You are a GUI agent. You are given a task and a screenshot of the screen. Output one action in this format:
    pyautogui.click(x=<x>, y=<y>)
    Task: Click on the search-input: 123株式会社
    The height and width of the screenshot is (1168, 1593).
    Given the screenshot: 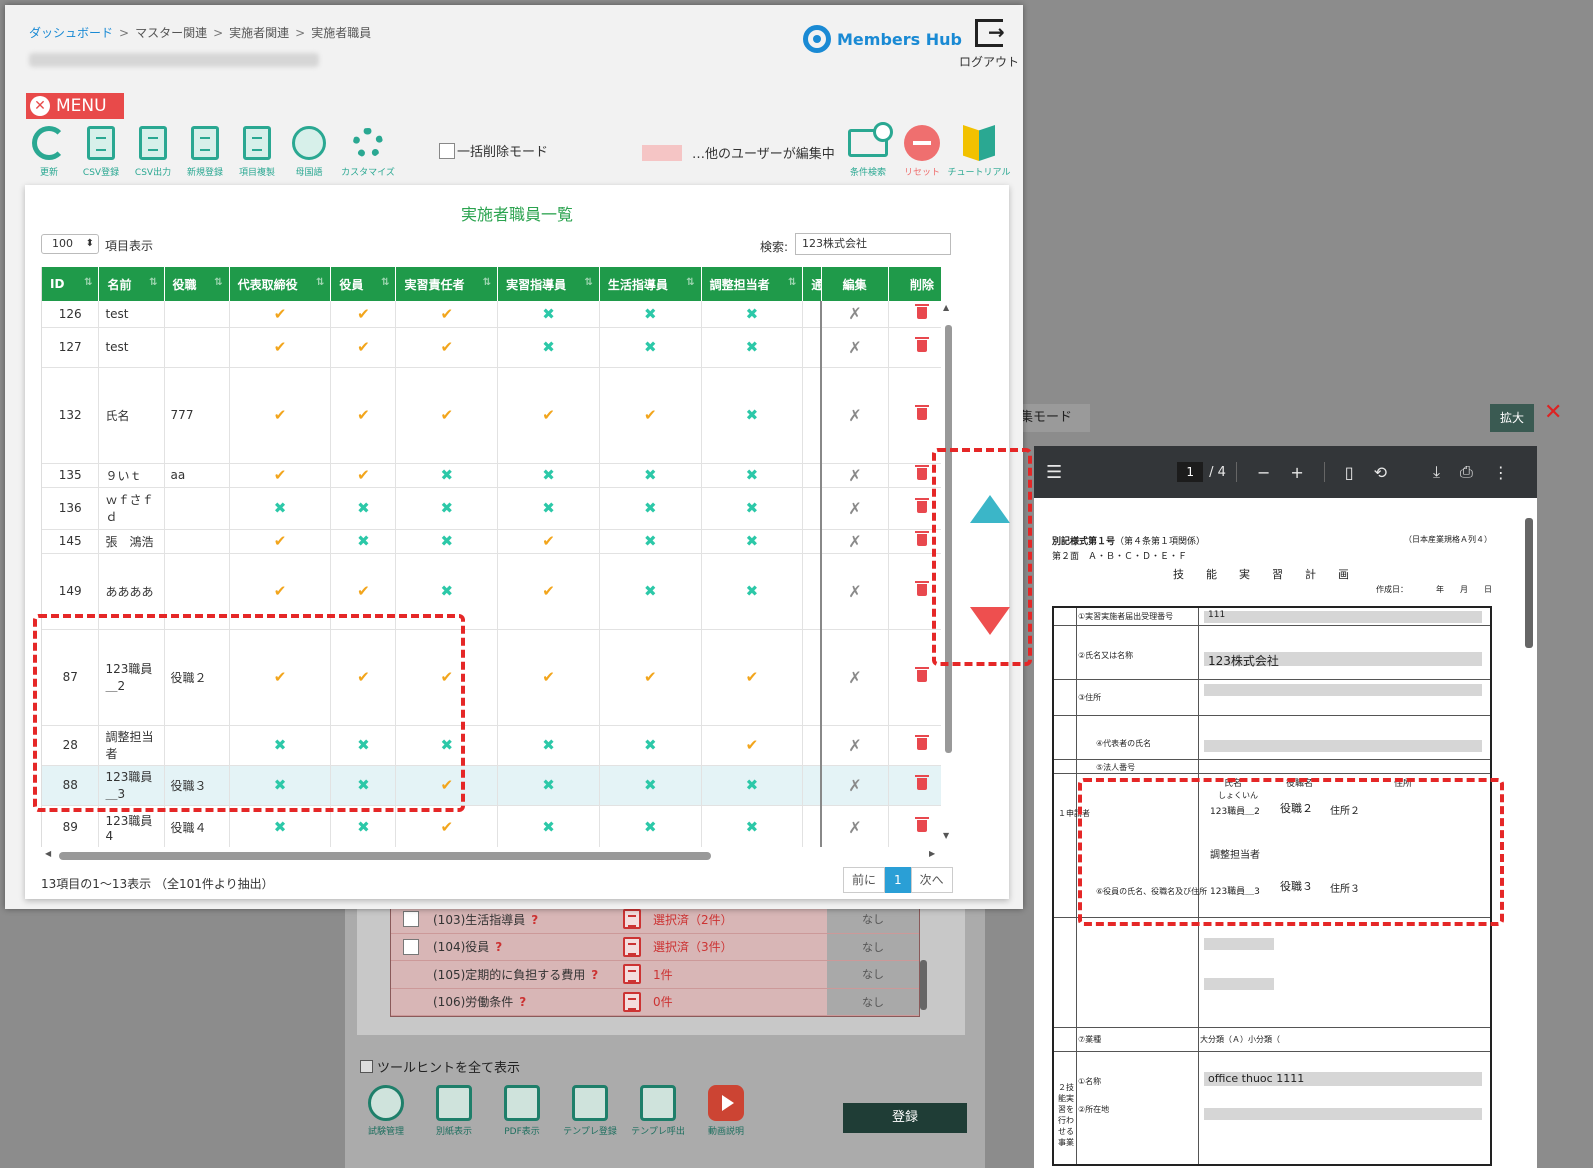 What is the action you would take?
    pyautogui.click(x=873, y=244)
    